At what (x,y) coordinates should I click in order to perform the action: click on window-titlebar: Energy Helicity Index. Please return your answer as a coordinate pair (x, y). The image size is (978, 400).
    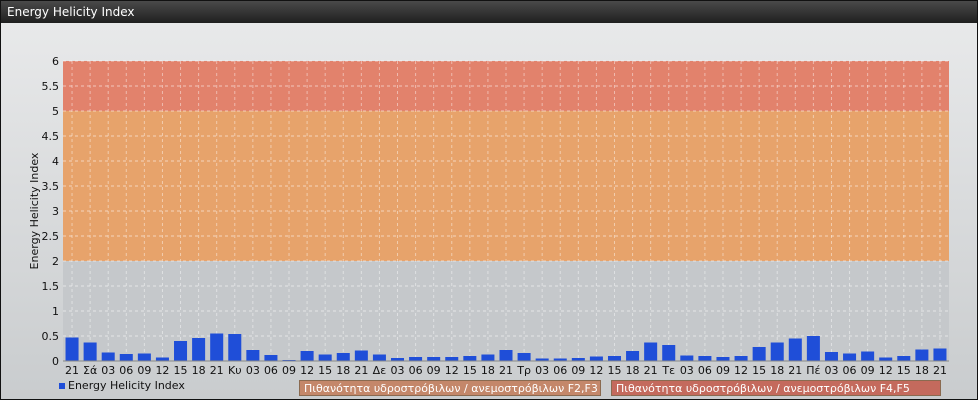
    Looking at the image, I should click on (489, 12).